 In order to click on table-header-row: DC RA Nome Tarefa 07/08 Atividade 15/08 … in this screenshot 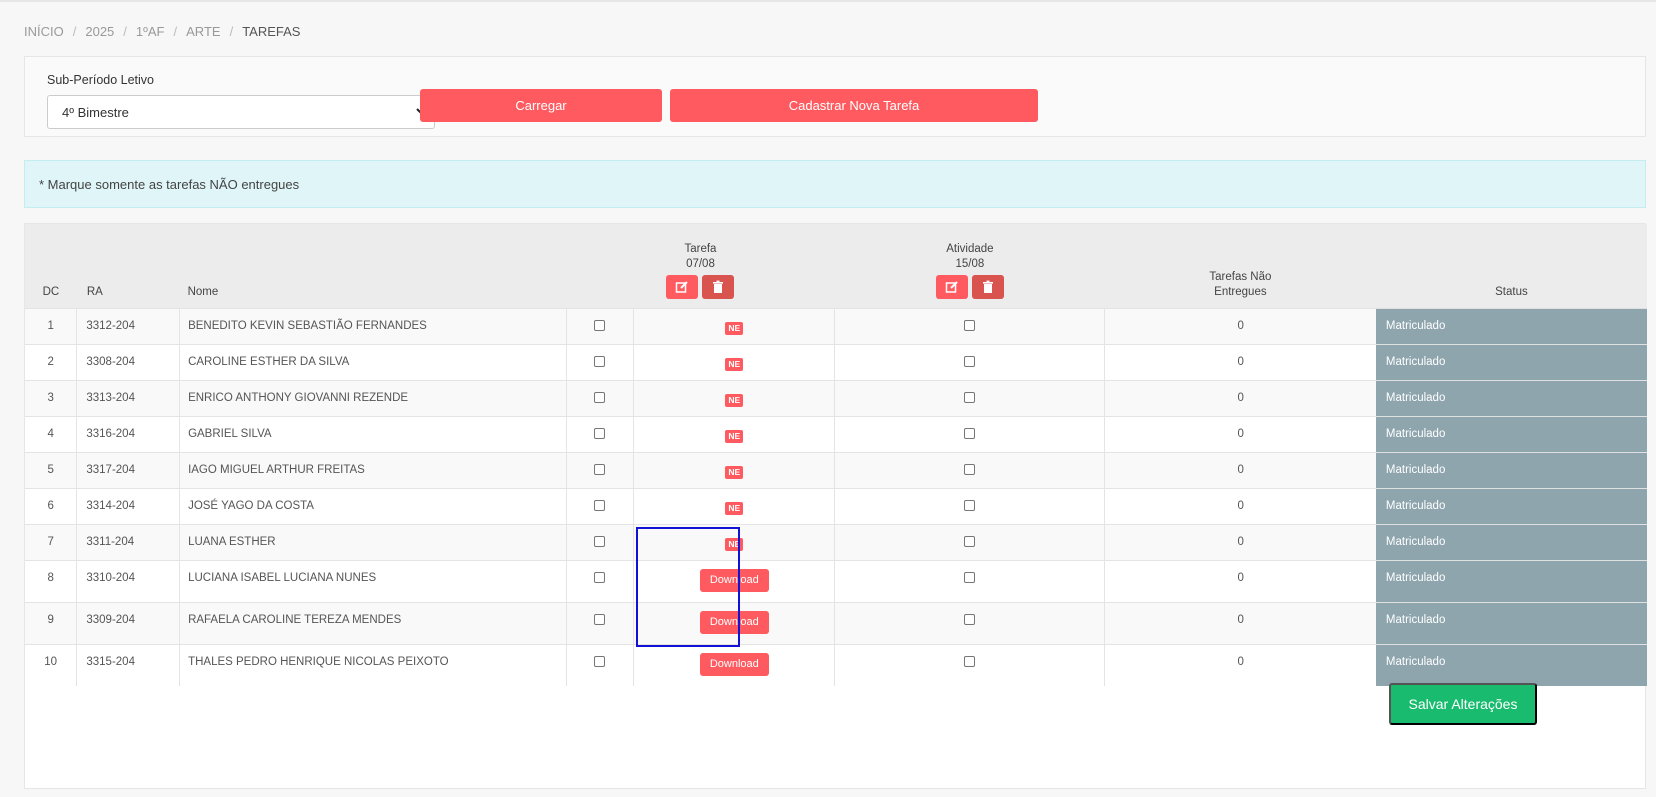, I will do `click(836, 266)`.